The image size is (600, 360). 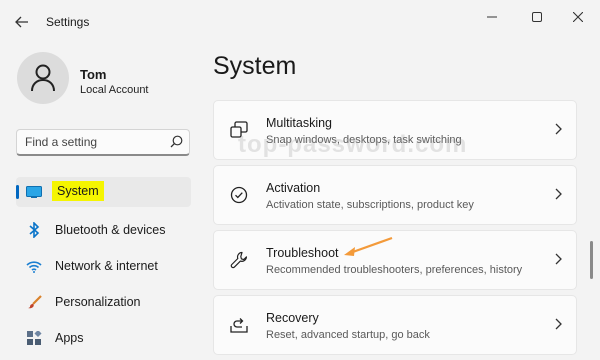 I want to click on minimize-button, so click(x=492, y=17).